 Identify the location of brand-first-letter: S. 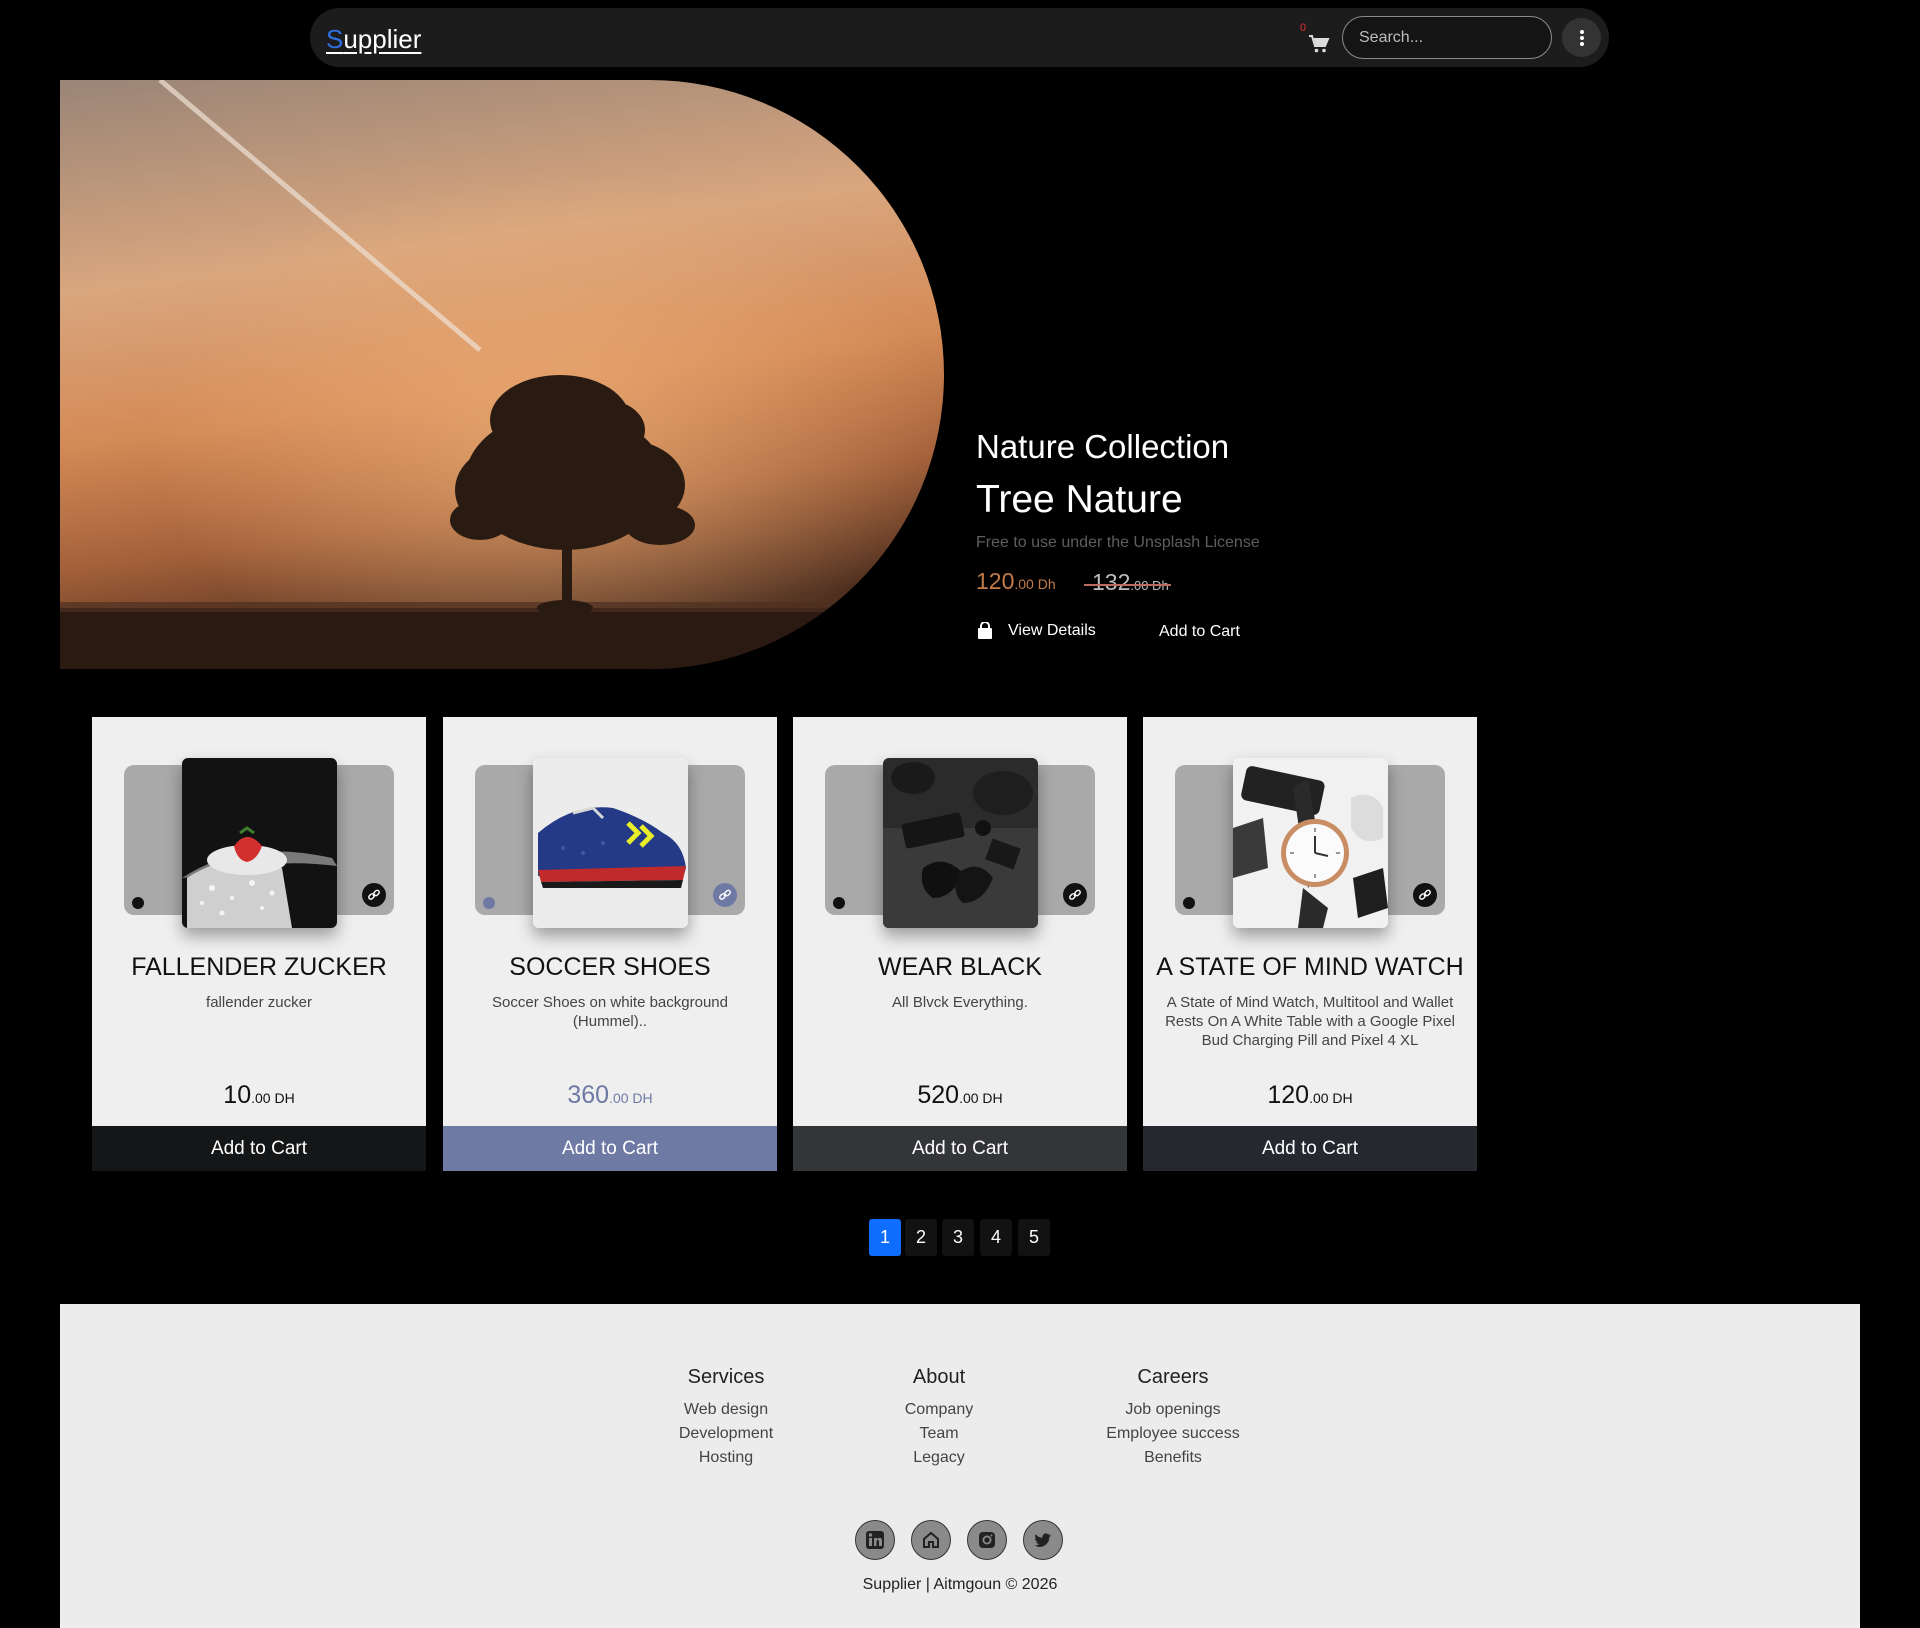
(335, 39).